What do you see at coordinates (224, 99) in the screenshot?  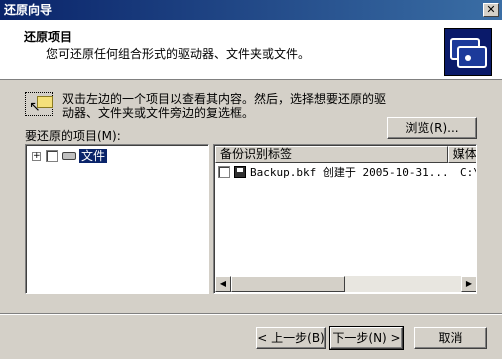 I see `instructions-line-1: 双击左边的一个项目以查看其内容。然后，选择想要还原的驱` at bounding box center [224, 99].